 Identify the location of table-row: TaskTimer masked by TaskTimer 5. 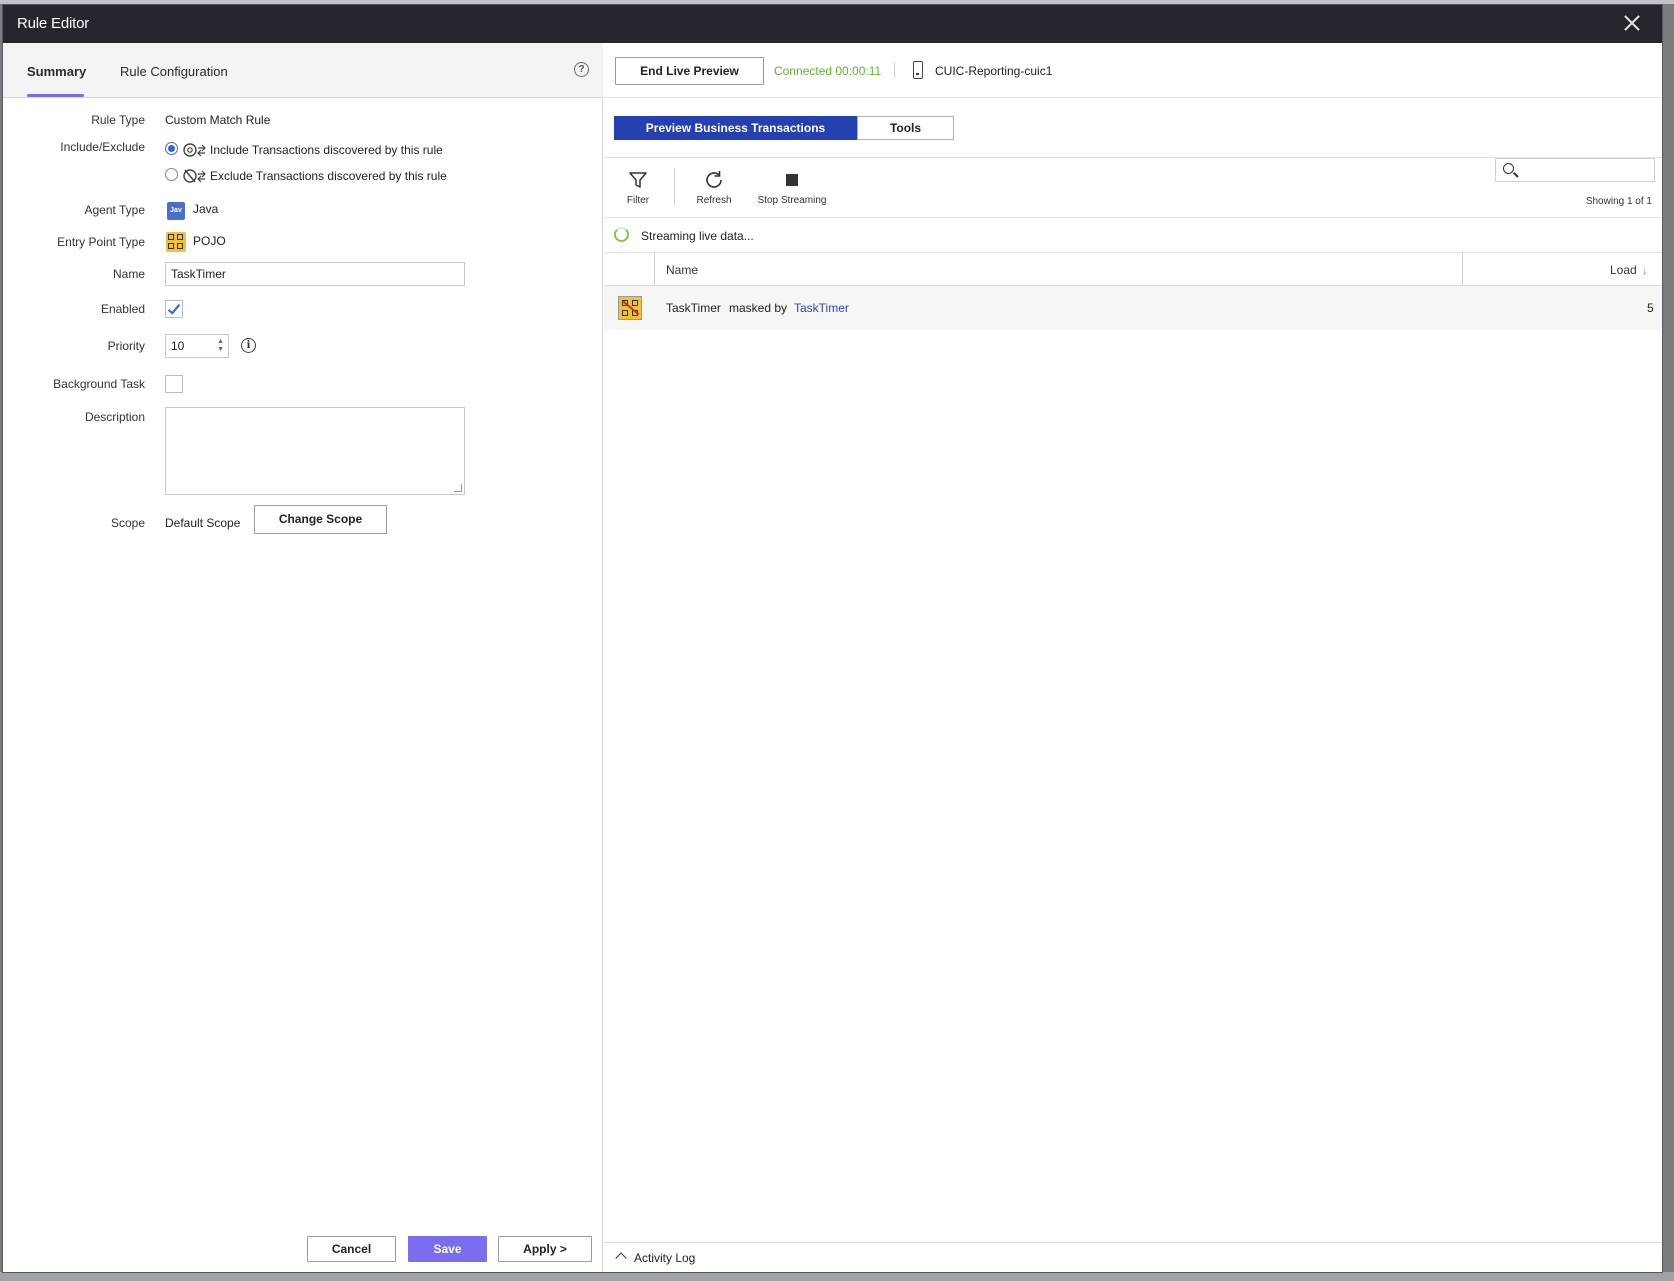
(1133, 308).